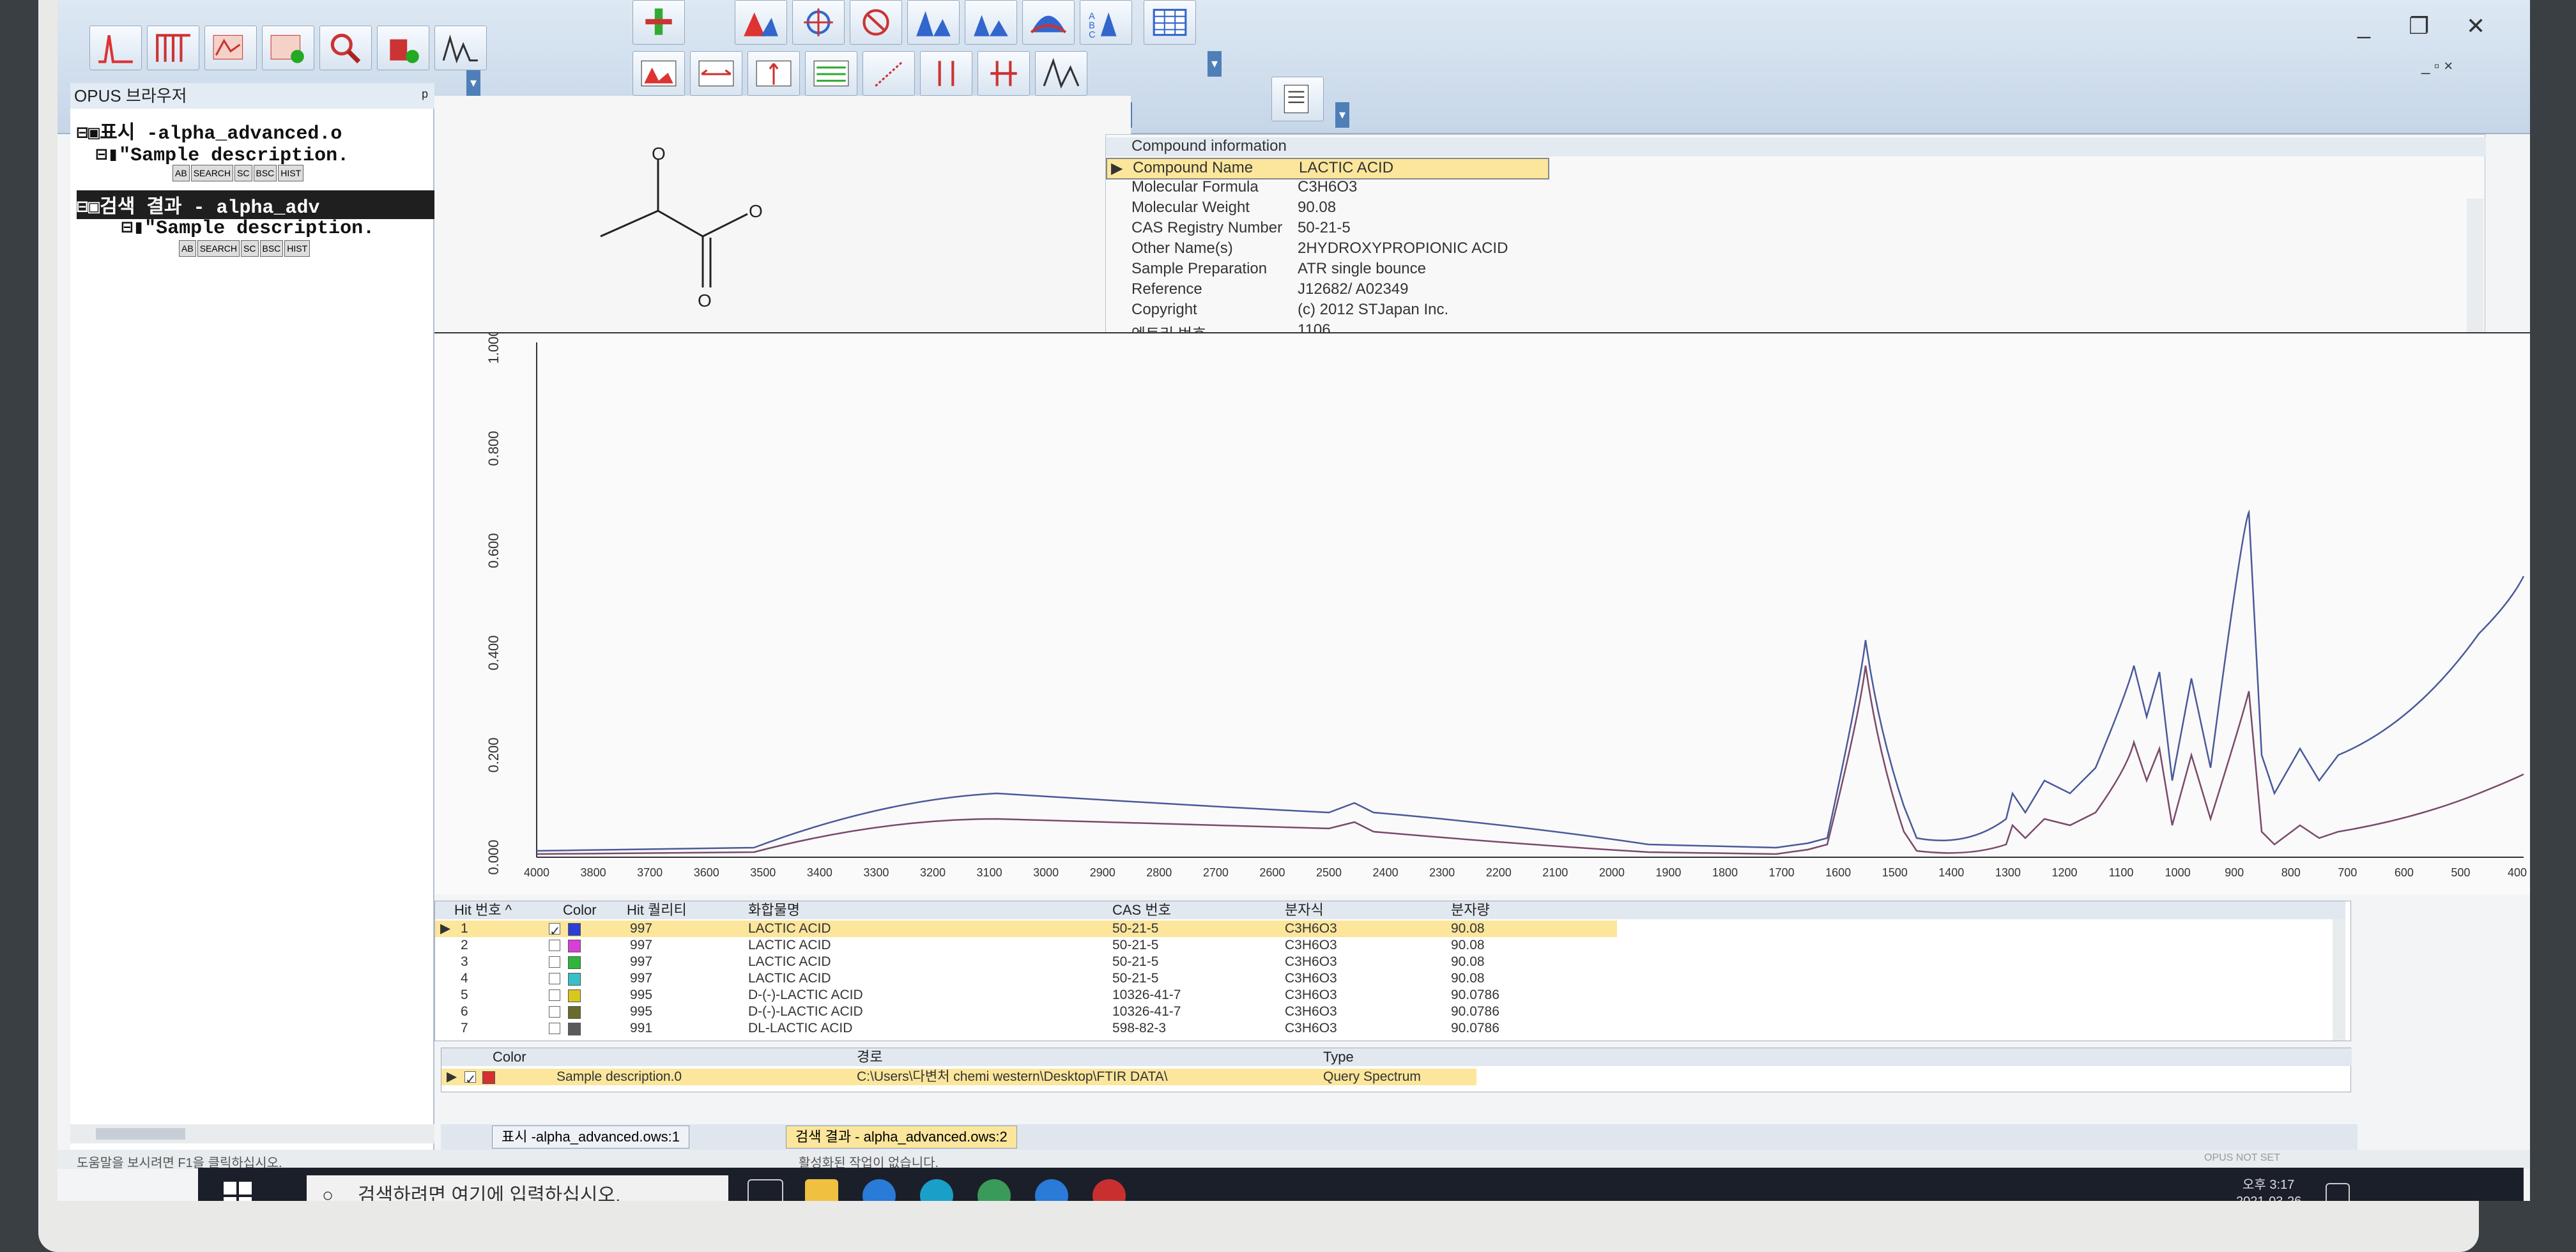  Describe the element at coordinates (1048, 22) in the screenshot. I see `subtract-icon` at that location.